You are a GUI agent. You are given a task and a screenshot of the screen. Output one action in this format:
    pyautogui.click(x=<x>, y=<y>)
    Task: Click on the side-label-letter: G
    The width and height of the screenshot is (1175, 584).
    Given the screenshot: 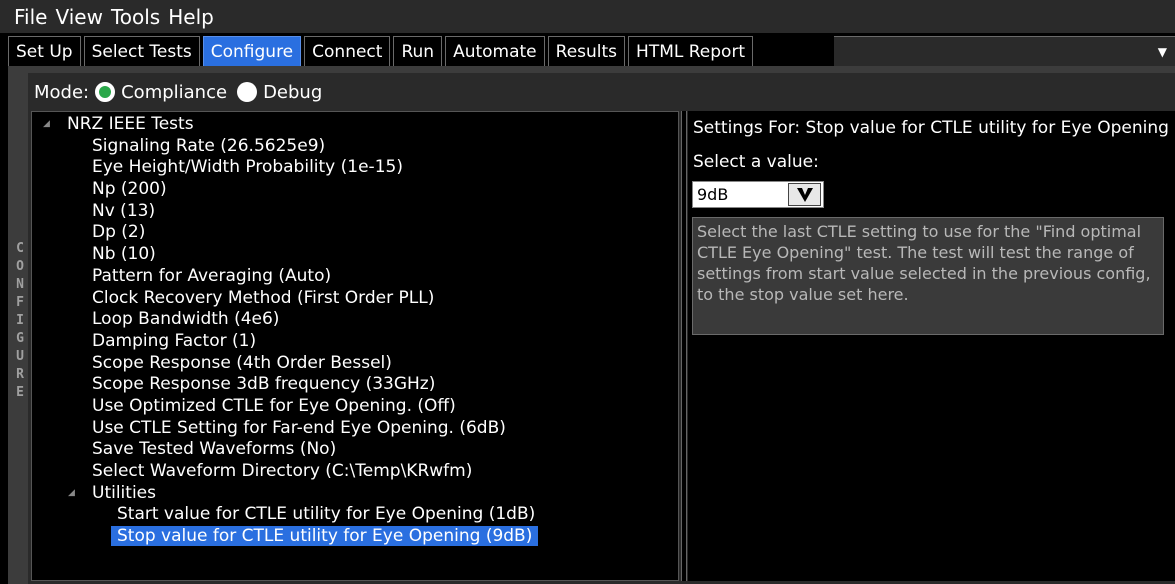 What is the action you would take?
    pyautogui.click(x=20, y=338)
    